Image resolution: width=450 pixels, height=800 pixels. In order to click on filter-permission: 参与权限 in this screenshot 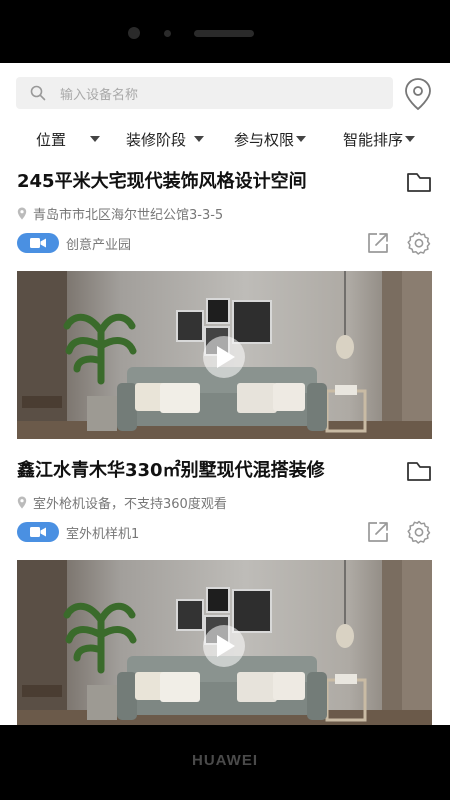, I will do `click(270, 139)`.